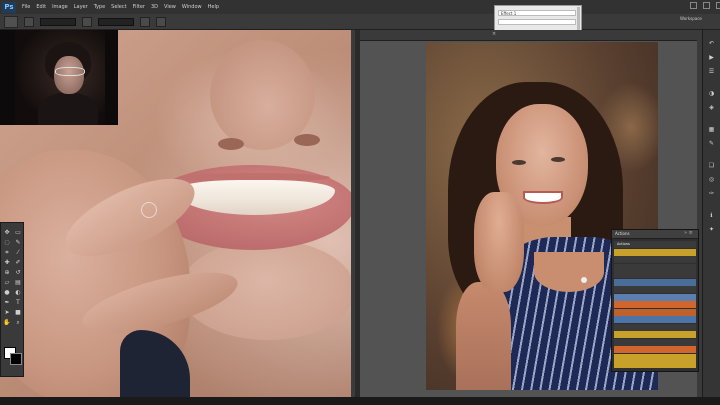 This screenshot has height=405, width=720. Describe the element at coordinates (18, 262) in the screenshot. I see `brush-icon: ✐` at that location.